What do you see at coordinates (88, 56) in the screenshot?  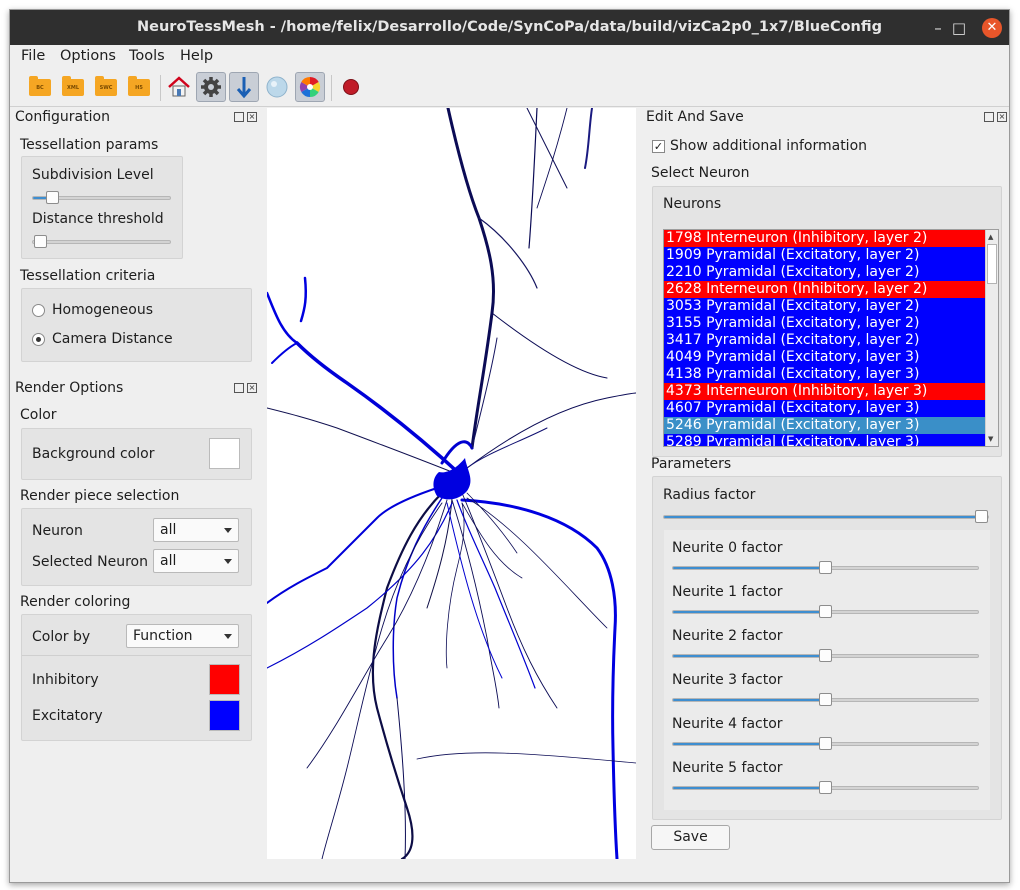 I see `menu-options: Options` at bounding box center [88, 56].